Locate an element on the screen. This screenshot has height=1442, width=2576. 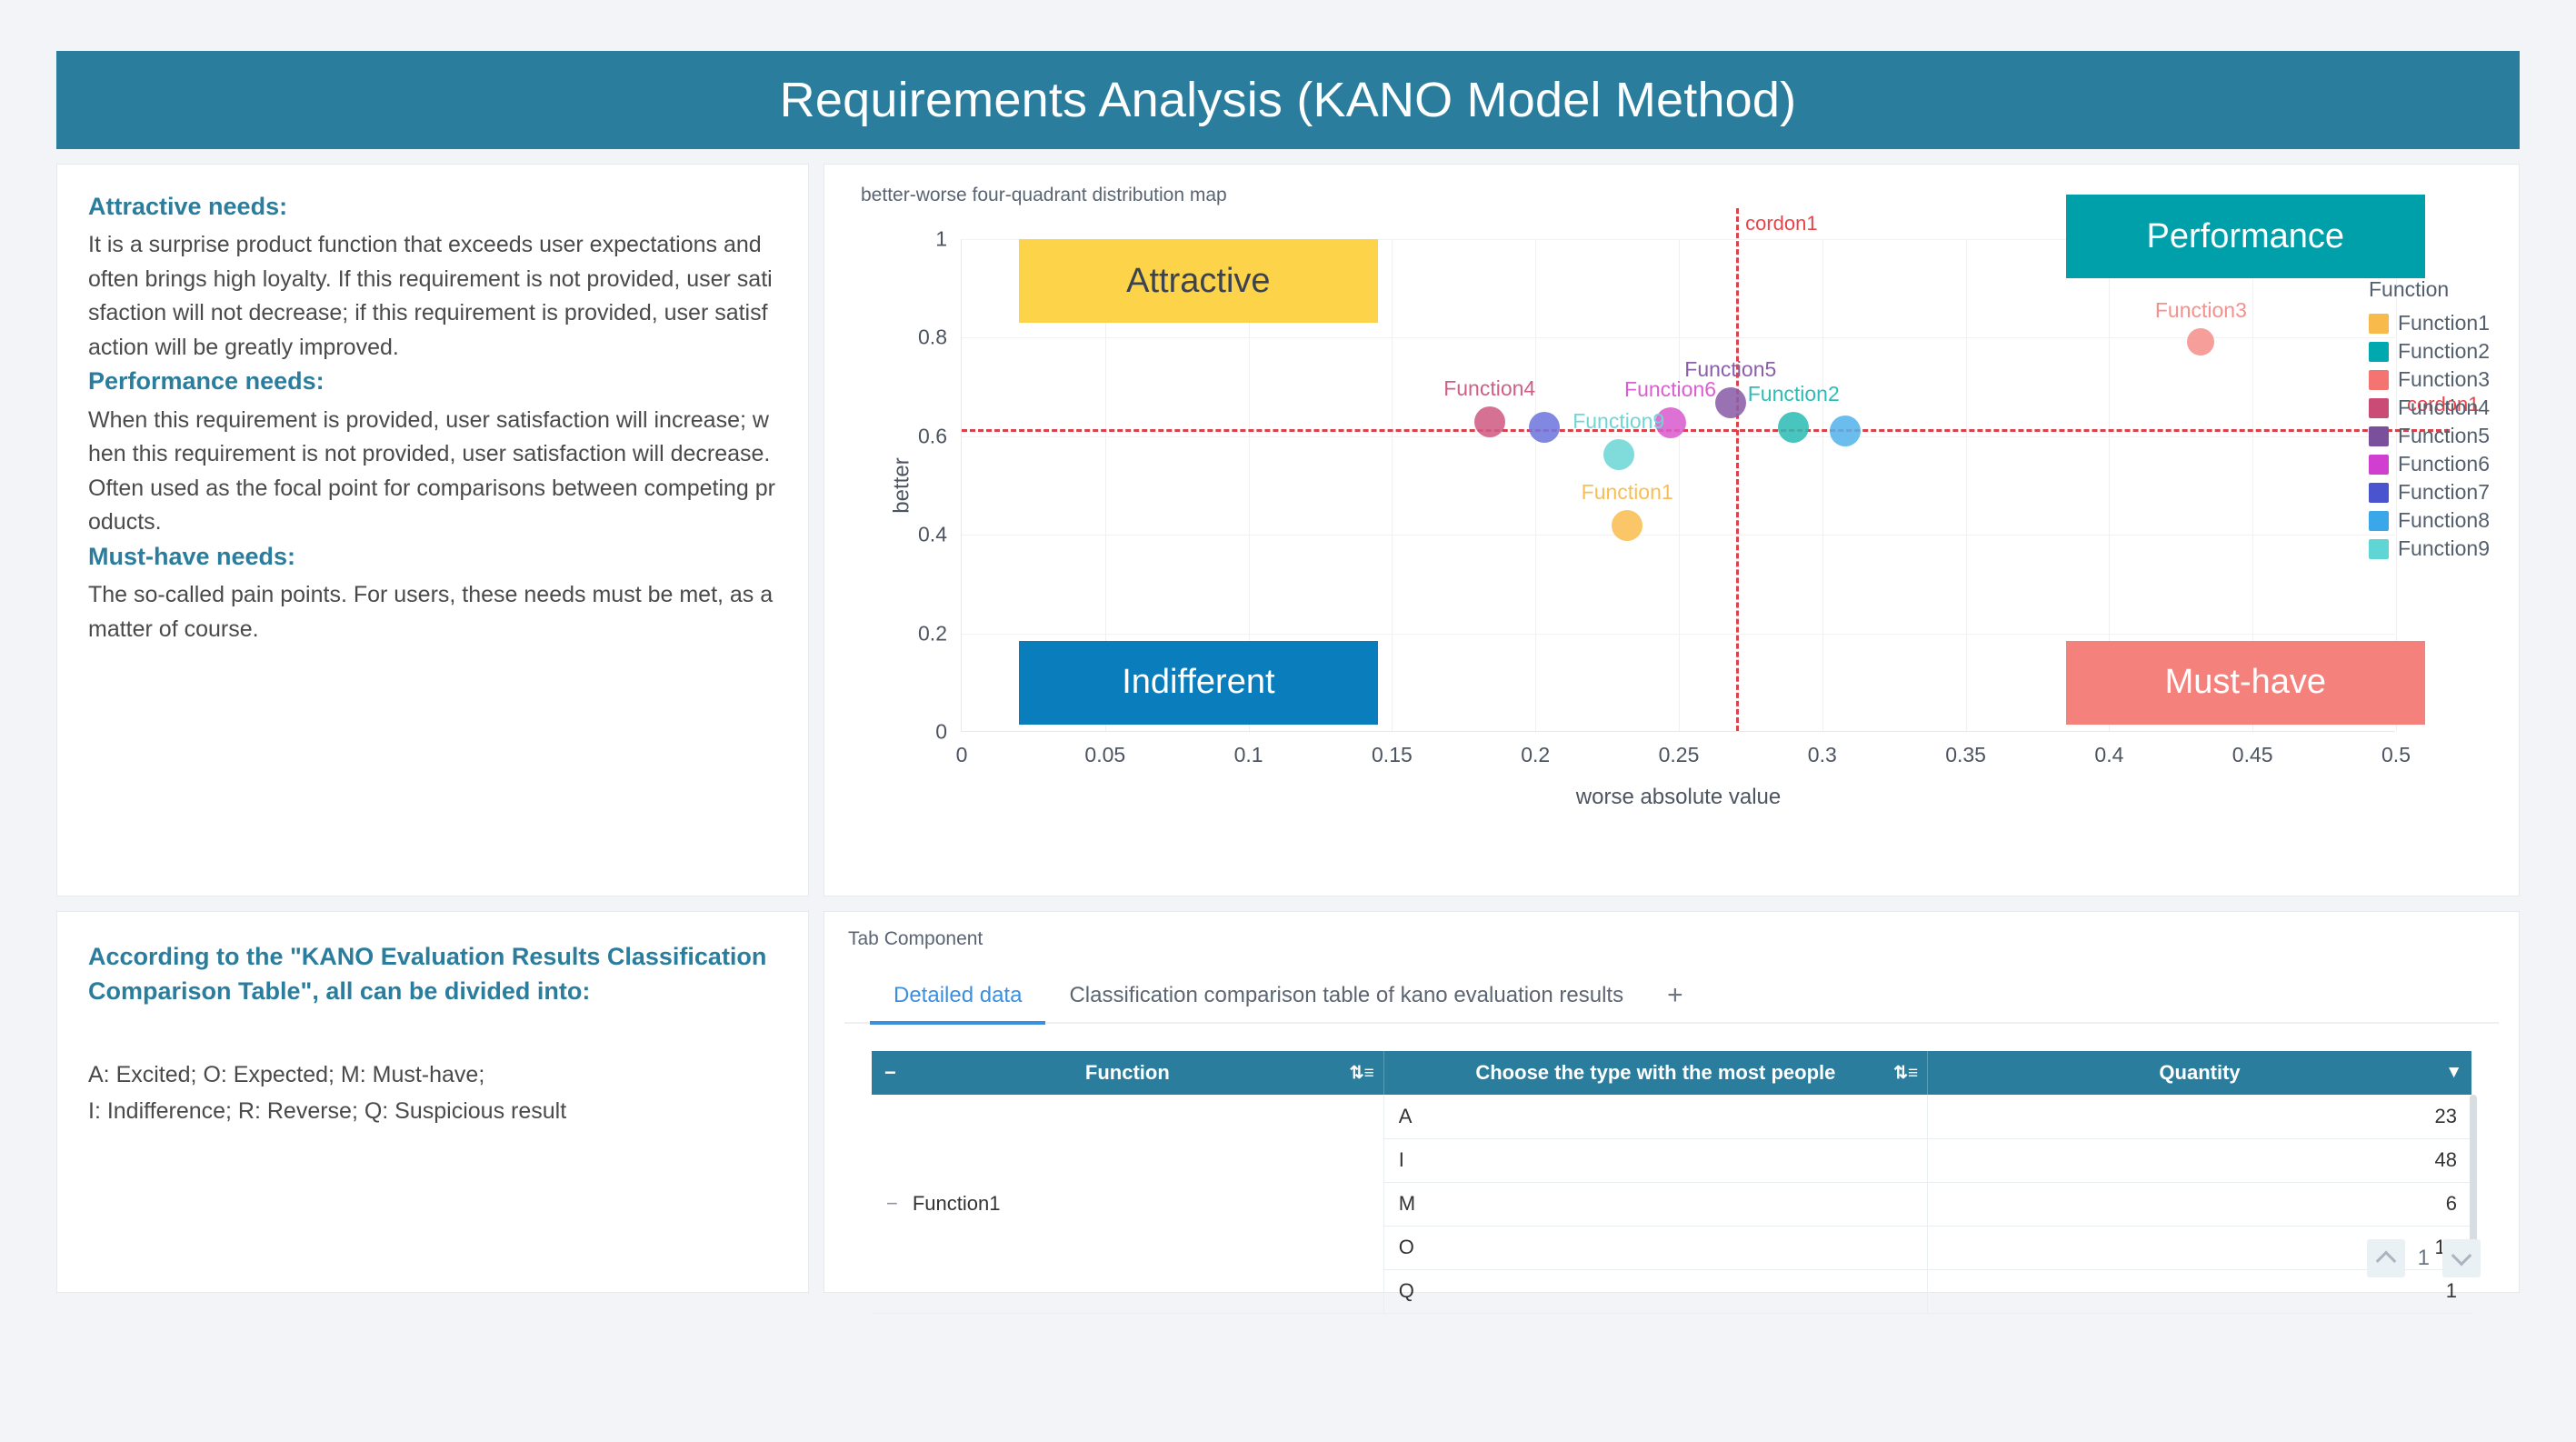
table-body: −Function1A23I48M6O16Q1 is located at coordinates (1671, 1204).